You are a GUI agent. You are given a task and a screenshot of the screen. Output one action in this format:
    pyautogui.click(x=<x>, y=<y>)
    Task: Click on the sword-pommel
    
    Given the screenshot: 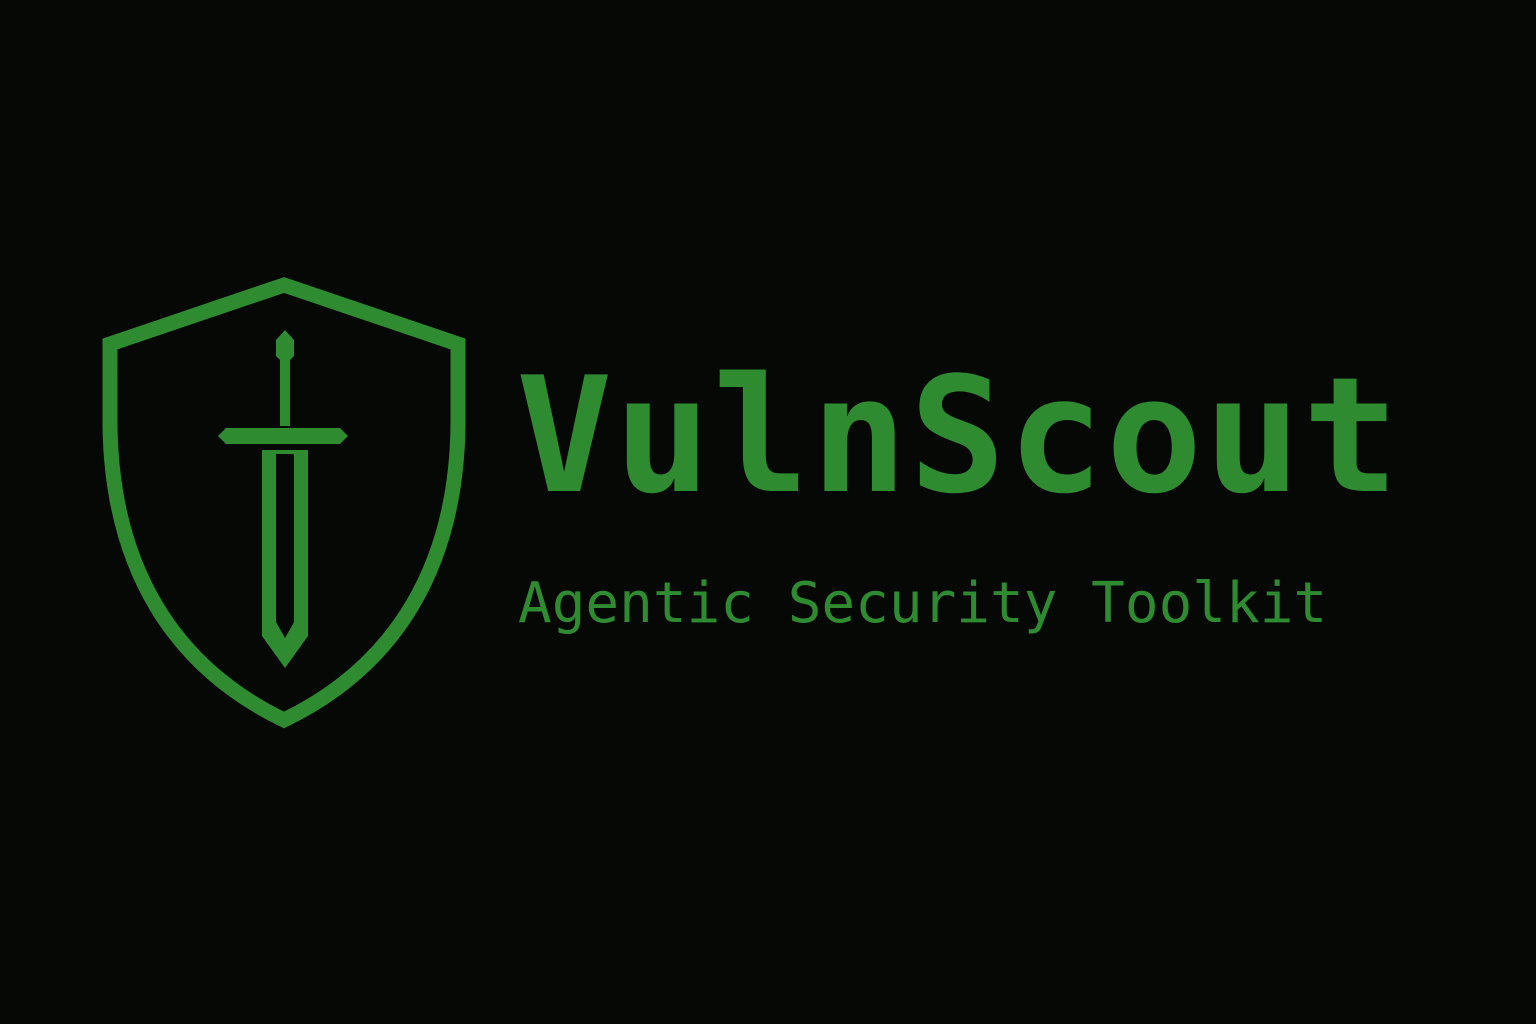 What is the action you would take?
    pyautogui.click(x=285, y=346)
    